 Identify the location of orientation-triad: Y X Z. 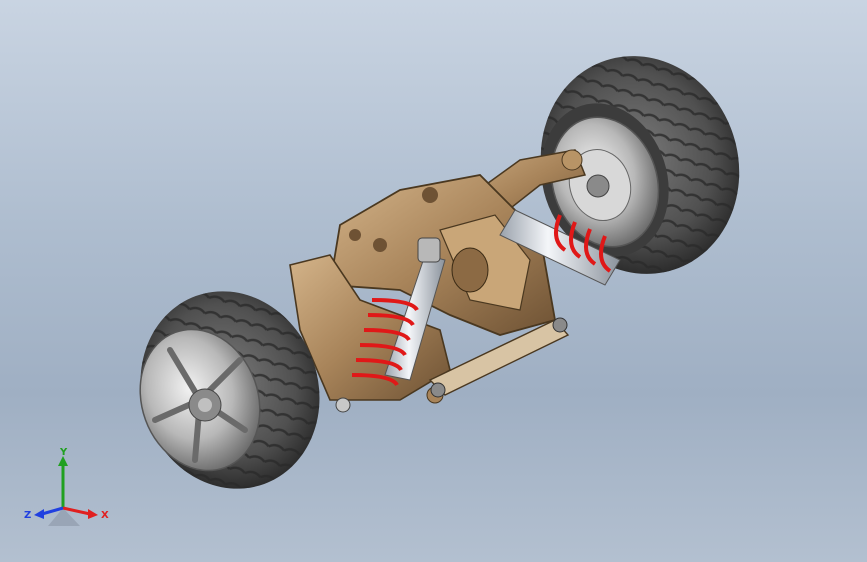
(68, 496).